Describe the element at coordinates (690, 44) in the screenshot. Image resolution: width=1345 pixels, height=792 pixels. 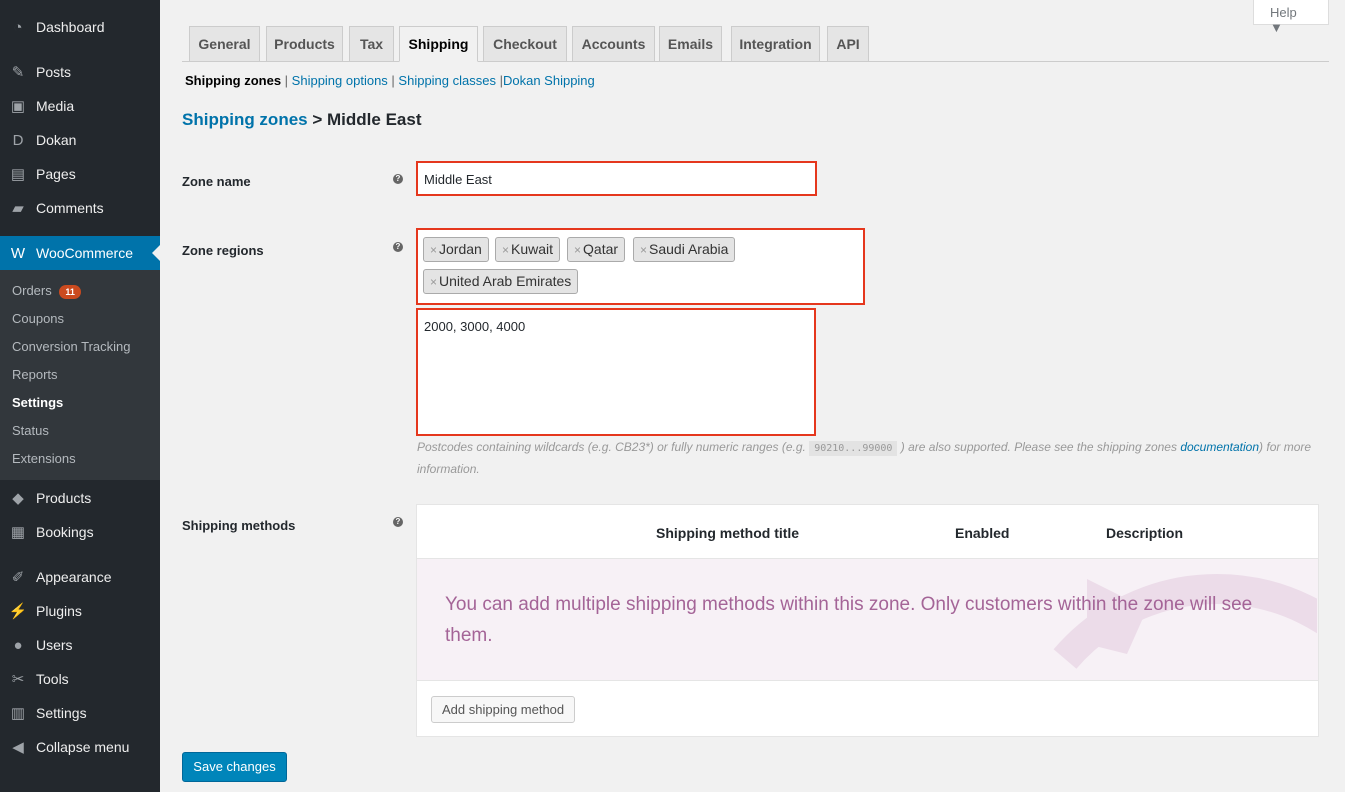
I see `tab-emails: Emails` at that location.